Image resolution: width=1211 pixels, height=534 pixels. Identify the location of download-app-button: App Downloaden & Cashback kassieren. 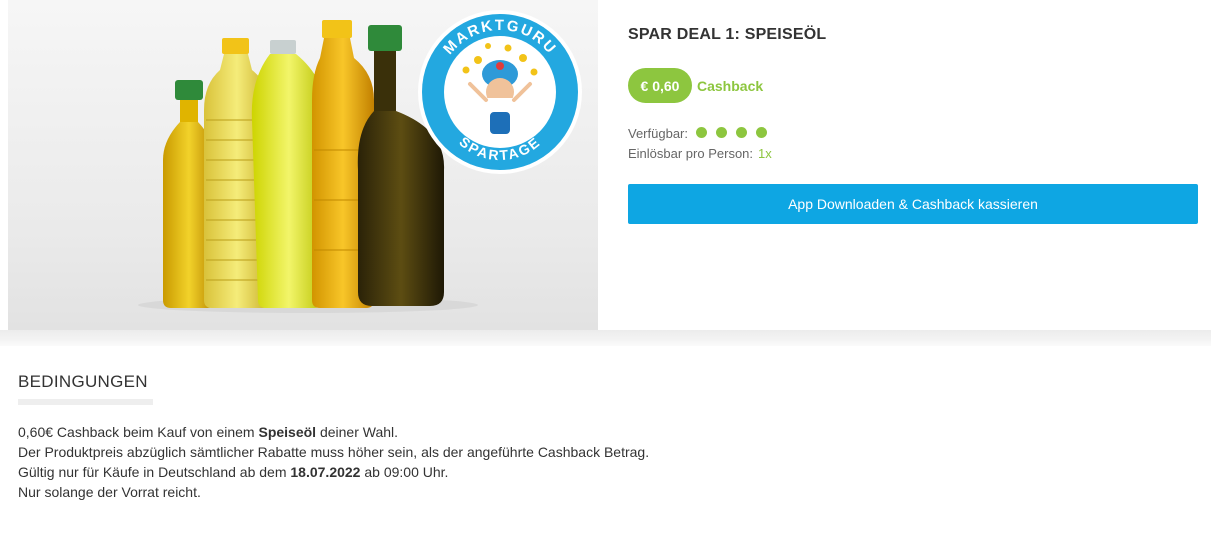
(913, 204).